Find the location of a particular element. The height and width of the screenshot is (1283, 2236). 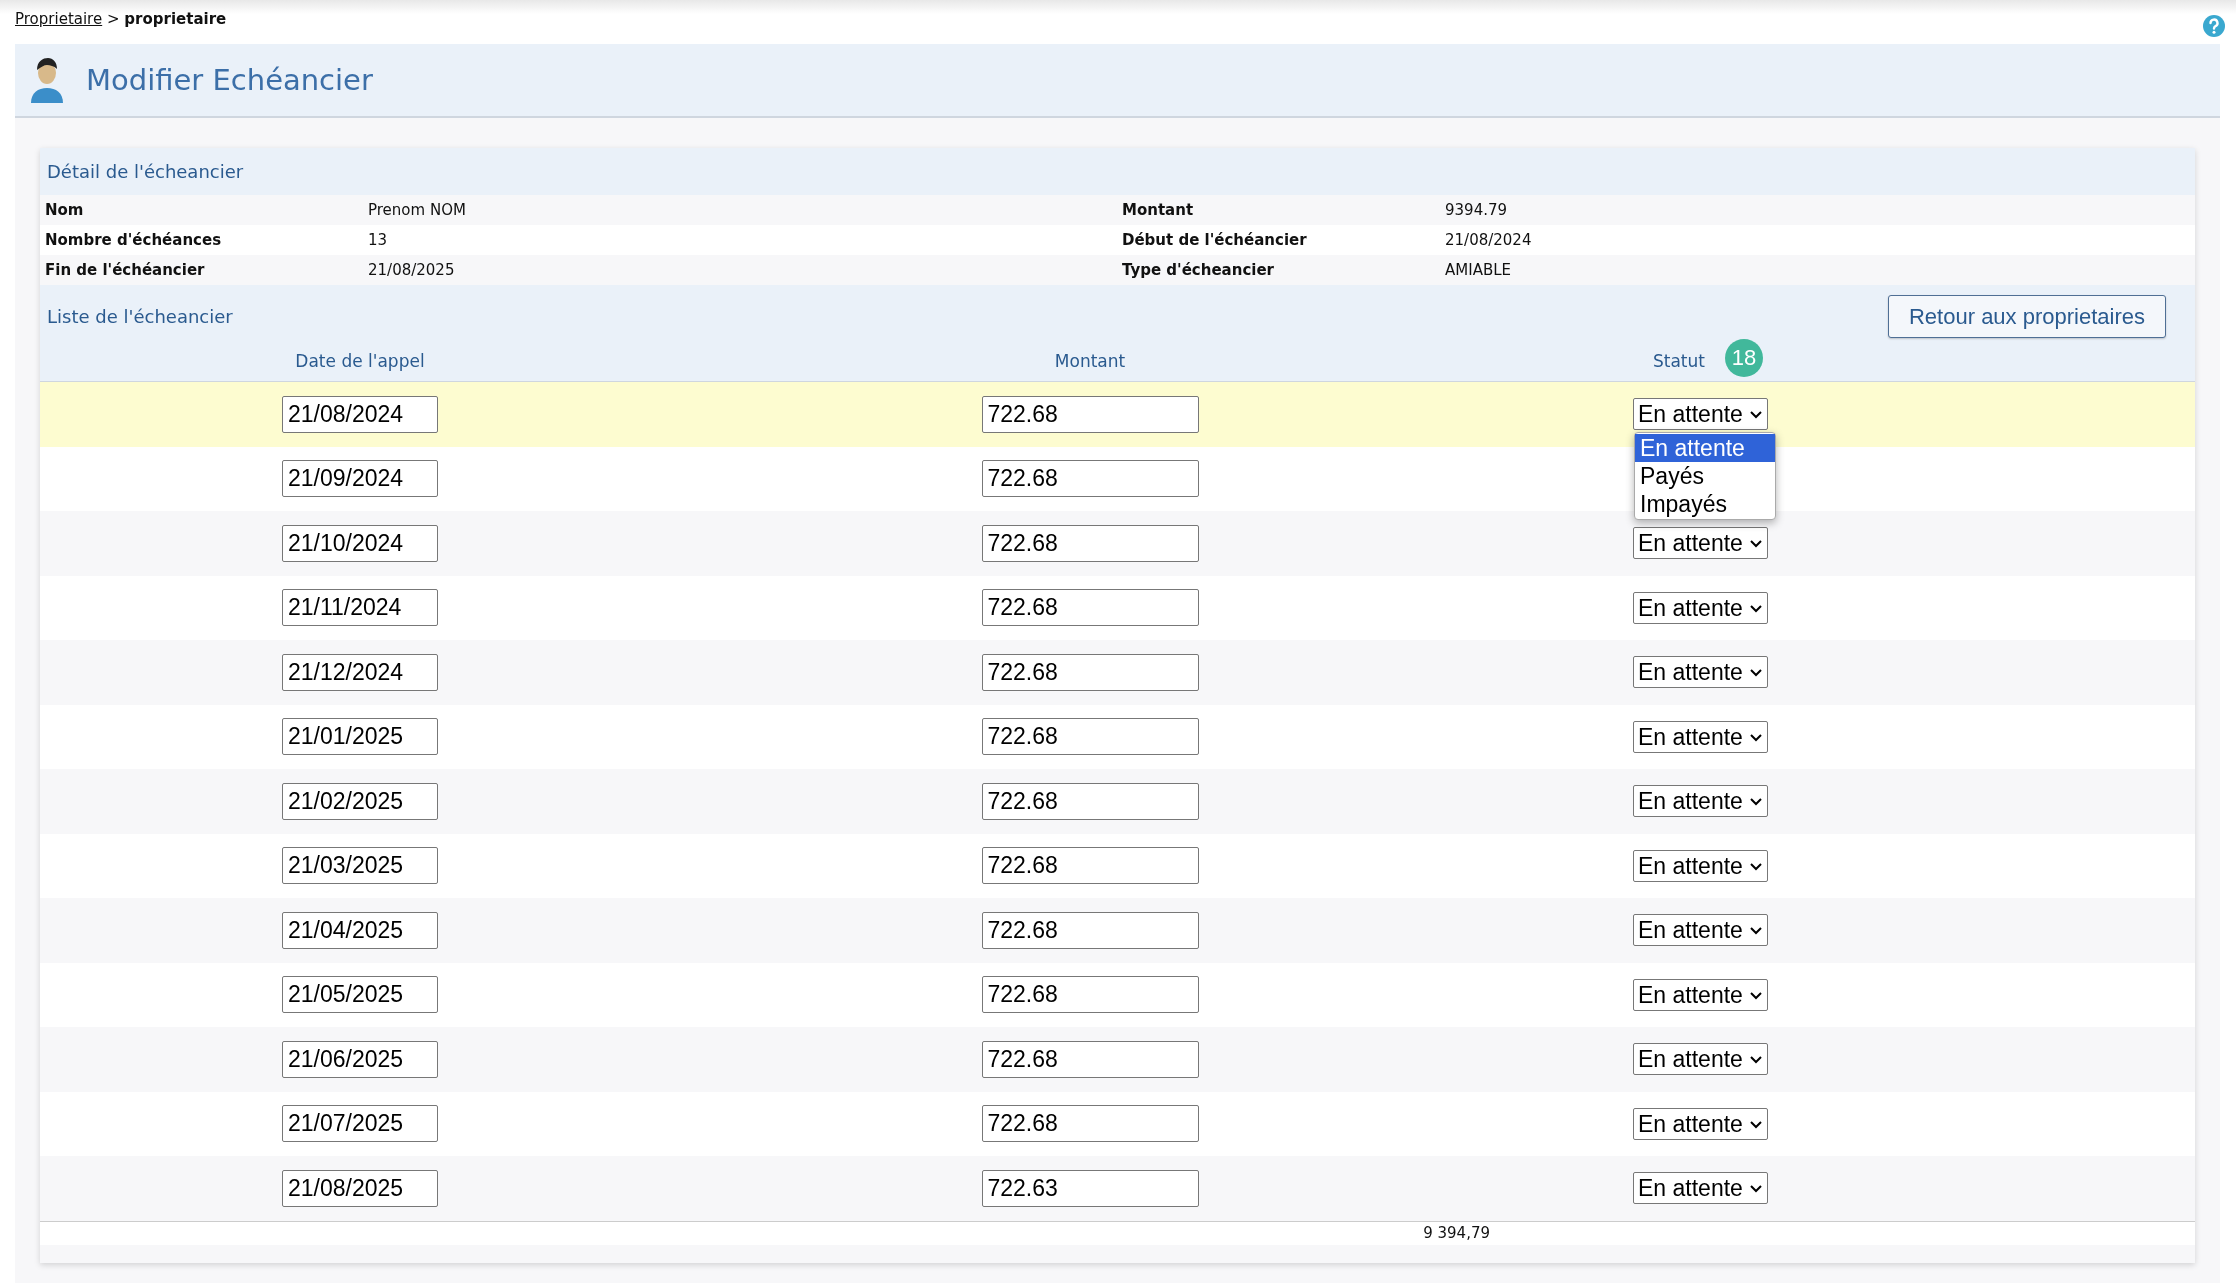

section-title: Liste de l'écheancier is located at coordinates (140, 317).